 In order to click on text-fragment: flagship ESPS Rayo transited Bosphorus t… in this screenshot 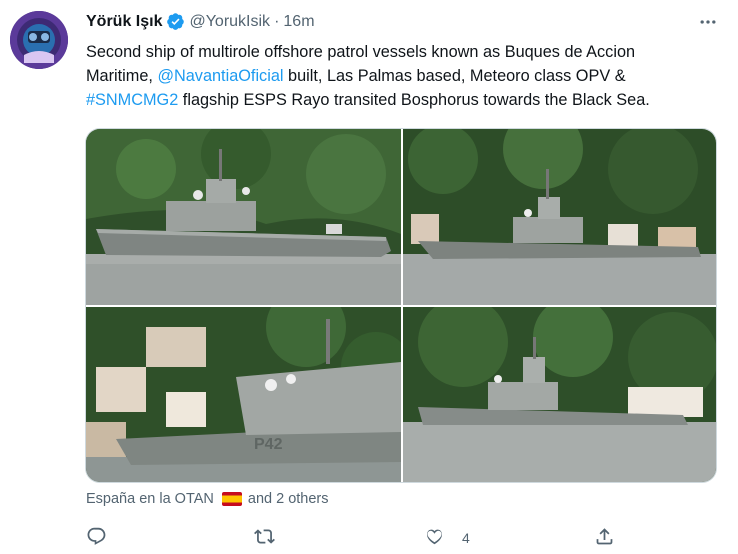, I will do `click(414, 100)`.